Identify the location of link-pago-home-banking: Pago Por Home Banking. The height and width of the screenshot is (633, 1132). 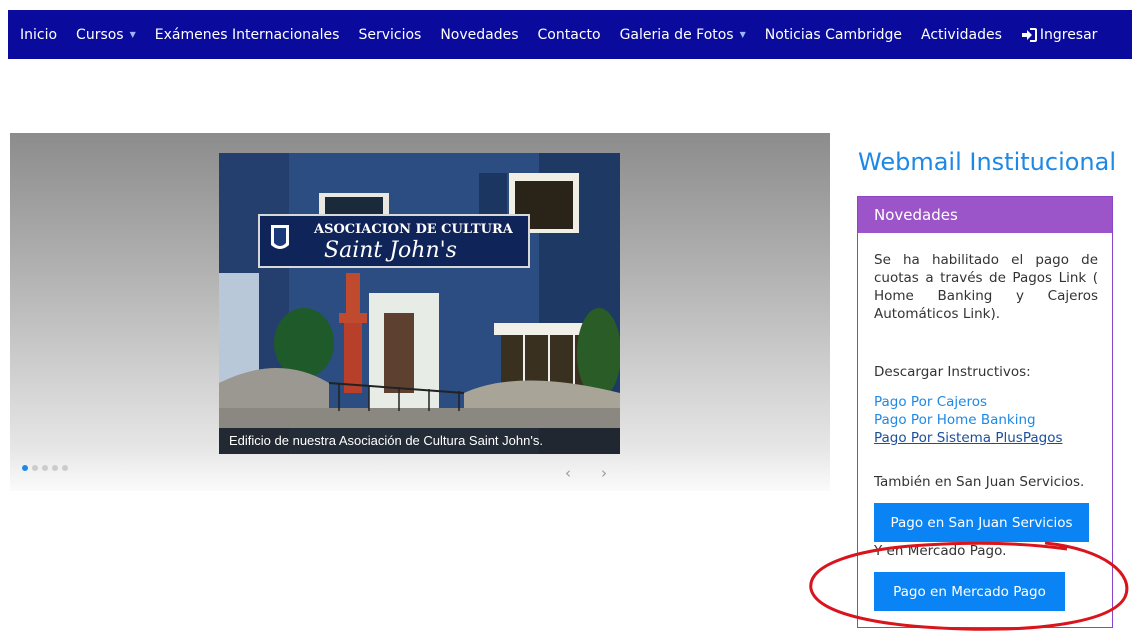
(986, 420).